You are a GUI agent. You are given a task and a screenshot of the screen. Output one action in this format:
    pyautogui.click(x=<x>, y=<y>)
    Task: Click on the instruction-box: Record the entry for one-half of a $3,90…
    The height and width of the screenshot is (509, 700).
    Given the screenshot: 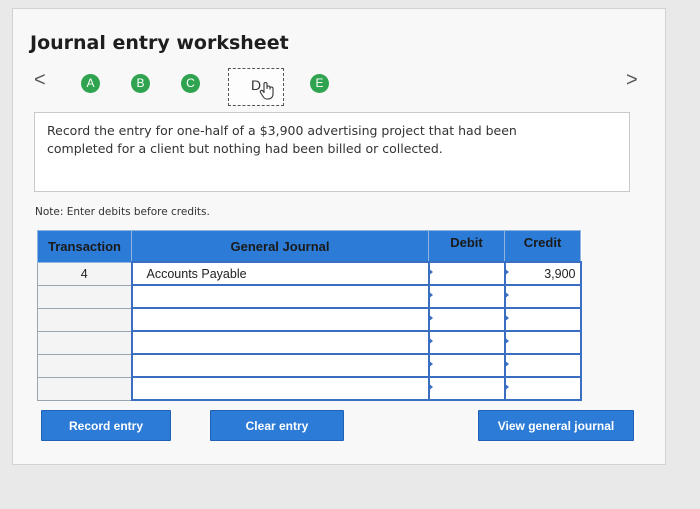 What is the action you would take?
    pyautogui.click(x=332, y=152)
    